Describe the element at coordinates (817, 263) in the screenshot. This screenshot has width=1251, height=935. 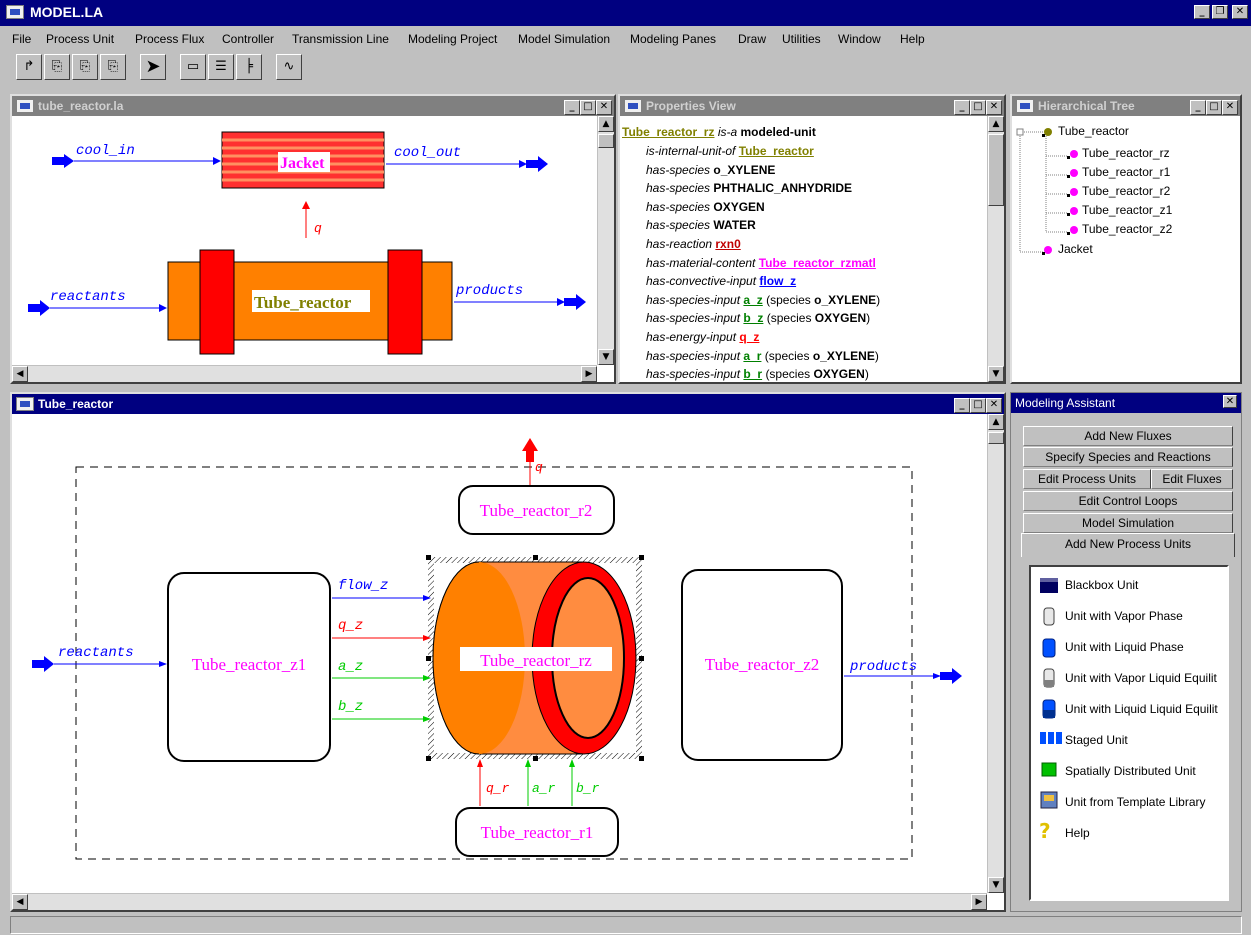
I see `property-value: Tube_reactor_rzmatl` at that location.